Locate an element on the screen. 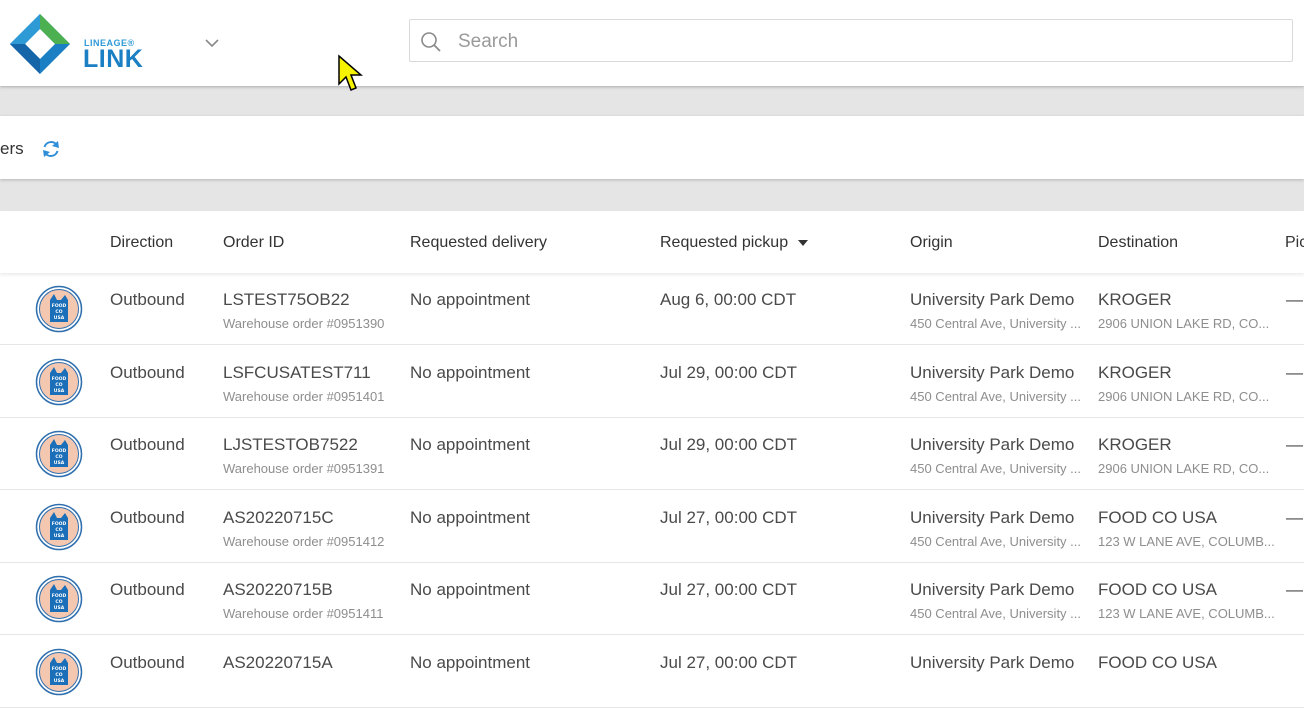 The image size is (1304, 708). requested-pickup-cell: Aug 6, 00:00 CDT is located at coordinates (728, 299).